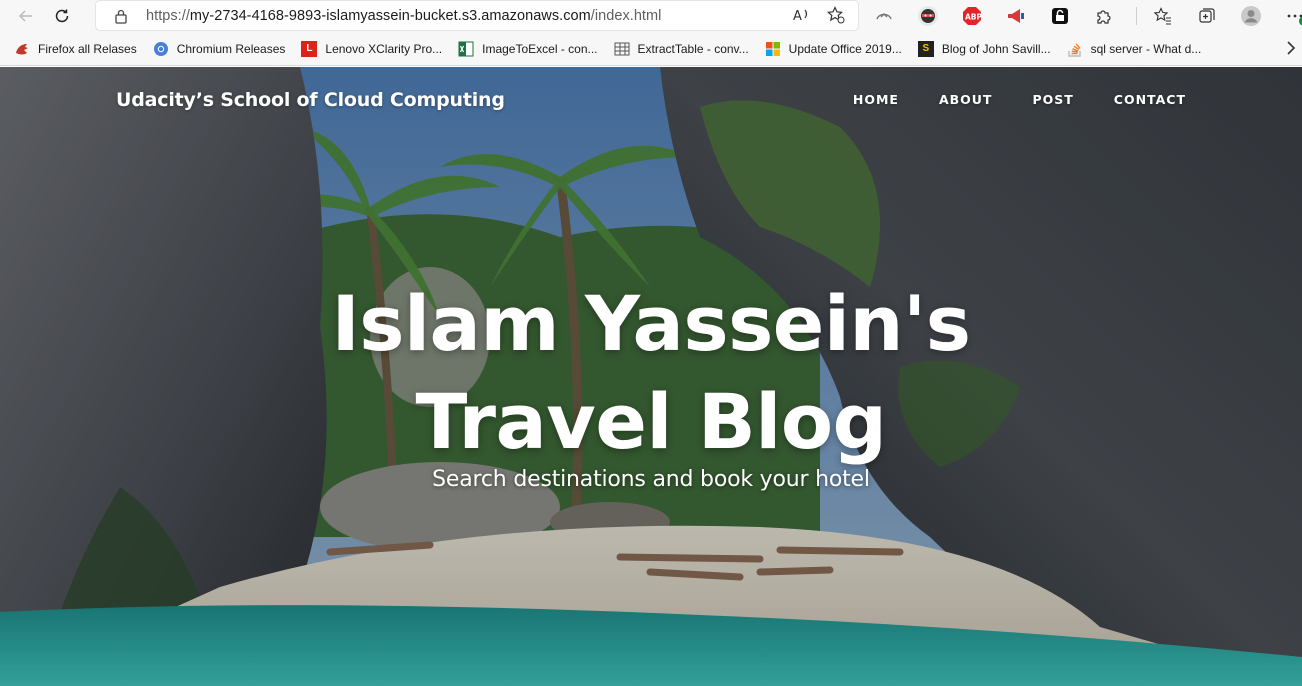 Image resolution: width=1302 pixels, height=686 pixels. I want to click on read-aloud-icon: A, so click(802, 15).